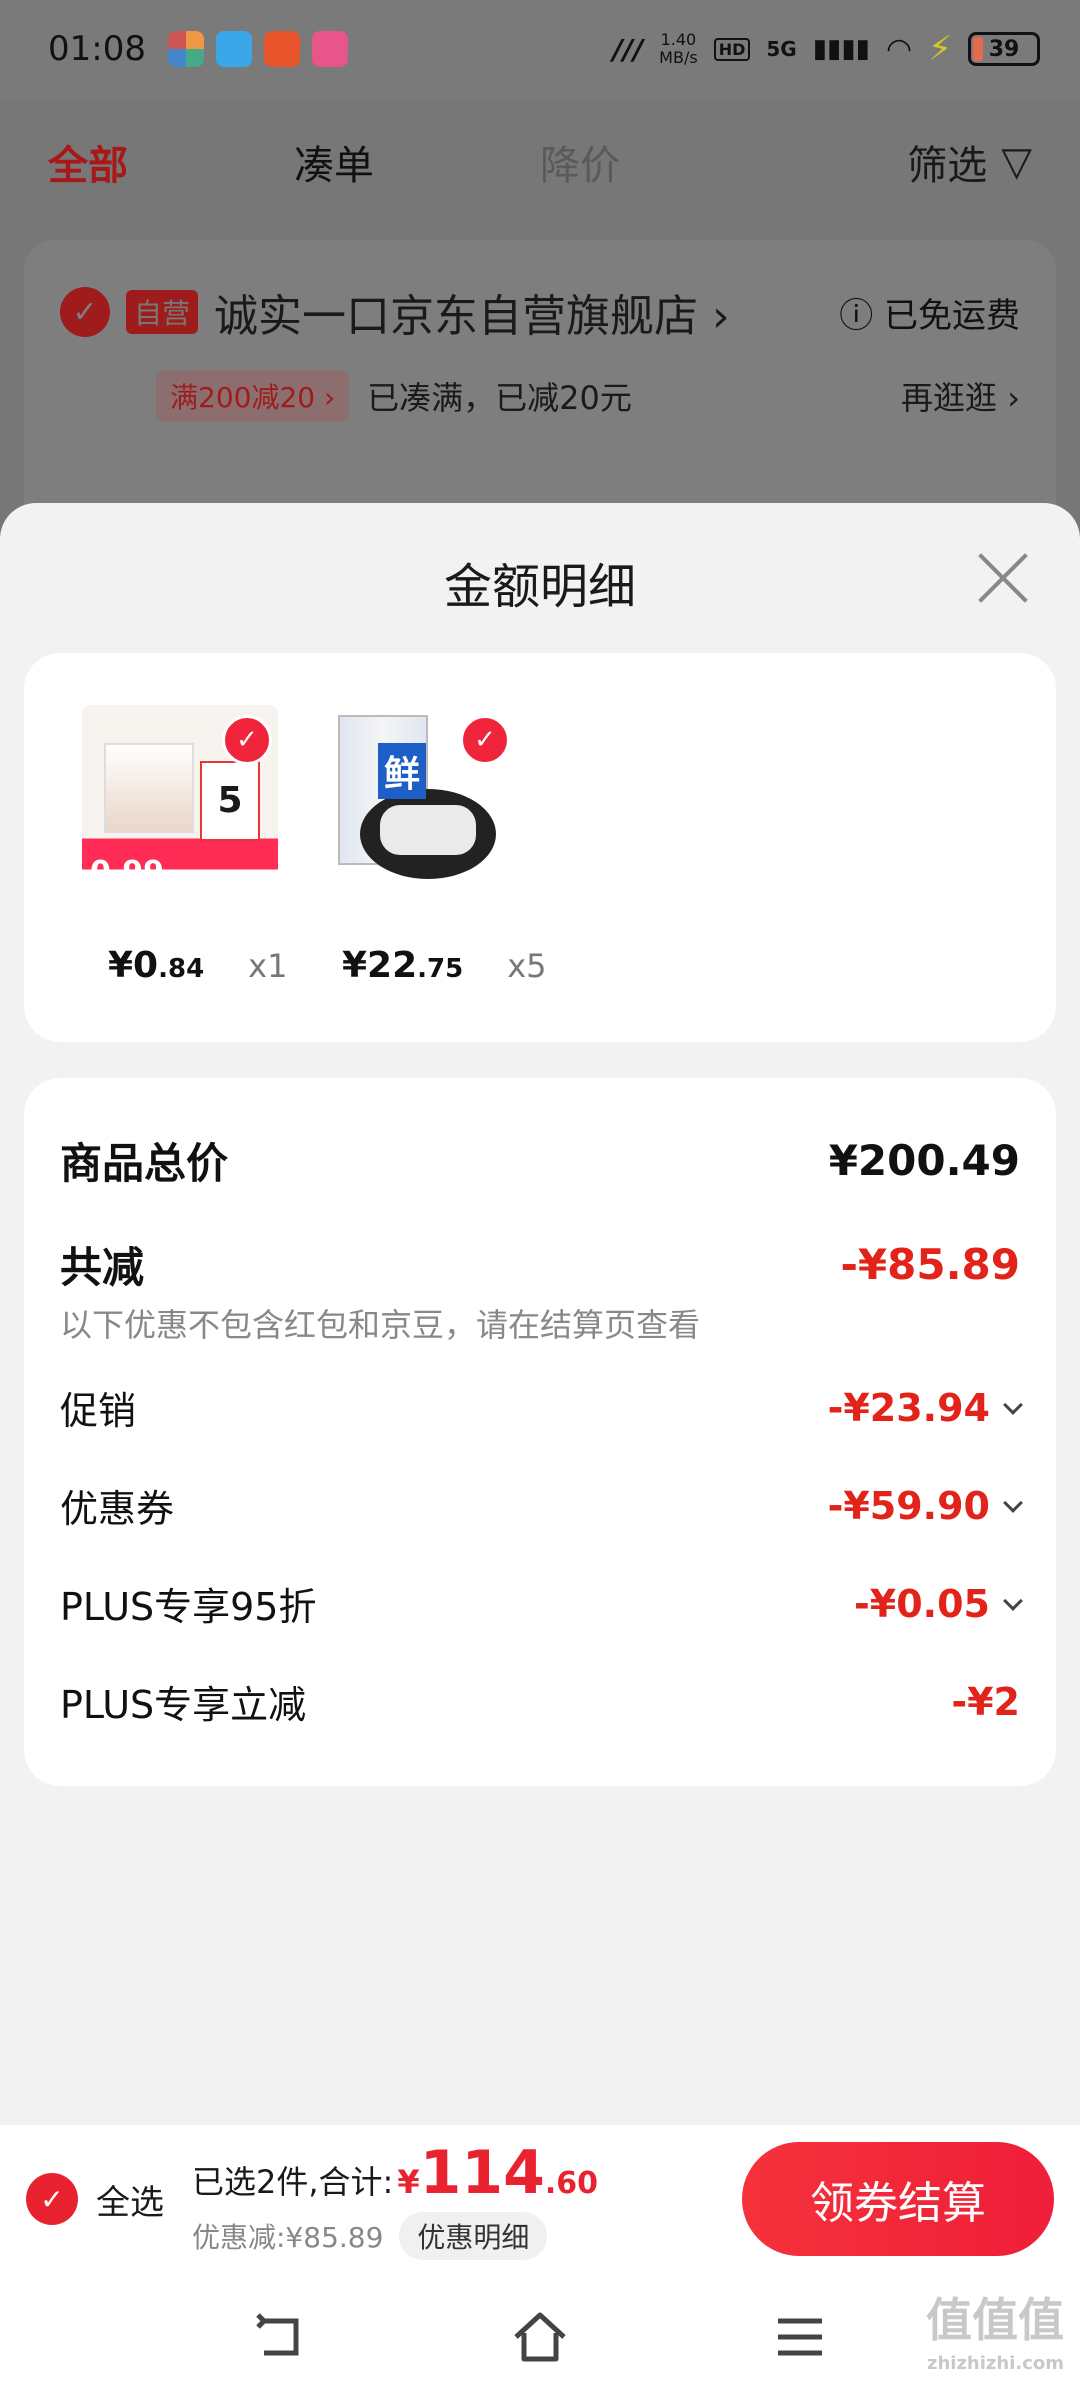 The height and width of the screenshot is (2400, 1080). What do you see at coordinates (960, 396) in the screenshot?
I see `browse-more-link: 再逛逛 ›` at bounding box center [960, 396].